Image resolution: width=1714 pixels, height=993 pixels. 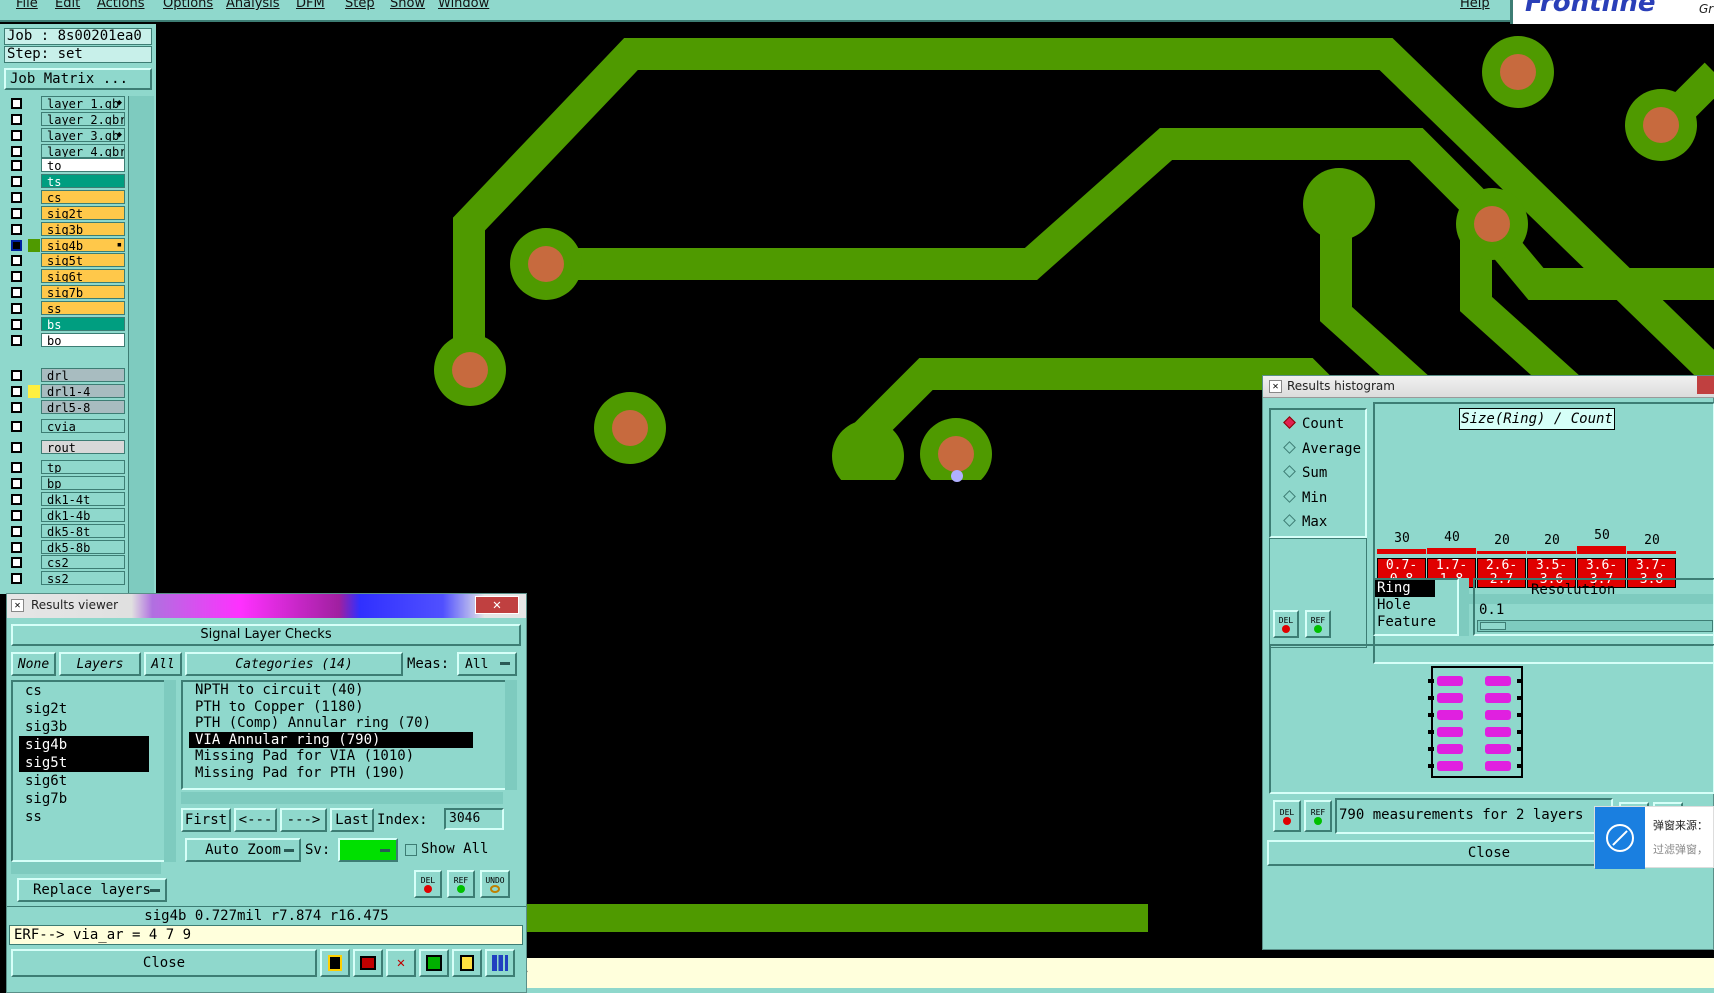 What do you see at coordinates (65, 292) in the screenshot?
I see `layer-row-sig7b: sig7b` at bounding box center [65, 292].